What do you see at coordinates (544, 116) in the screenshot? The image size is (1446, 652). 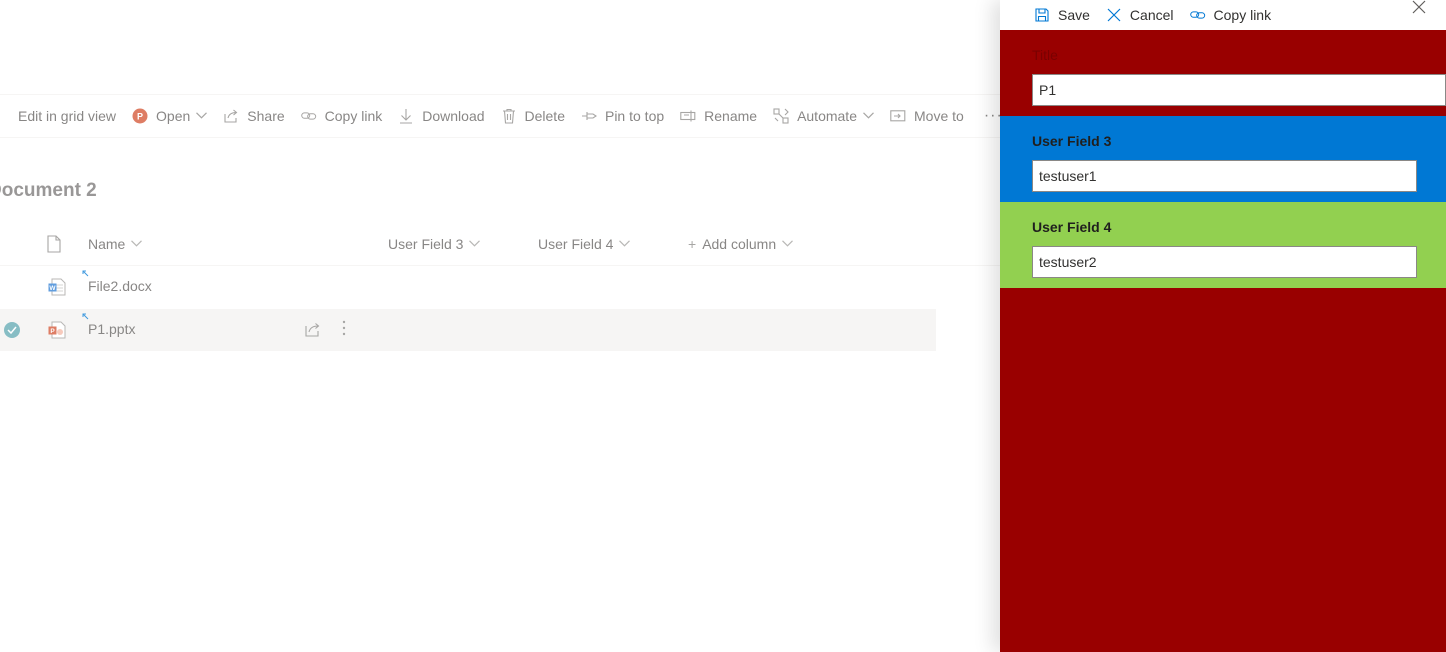 I see `delete-label: Delete` at bounding box center [544, 116].